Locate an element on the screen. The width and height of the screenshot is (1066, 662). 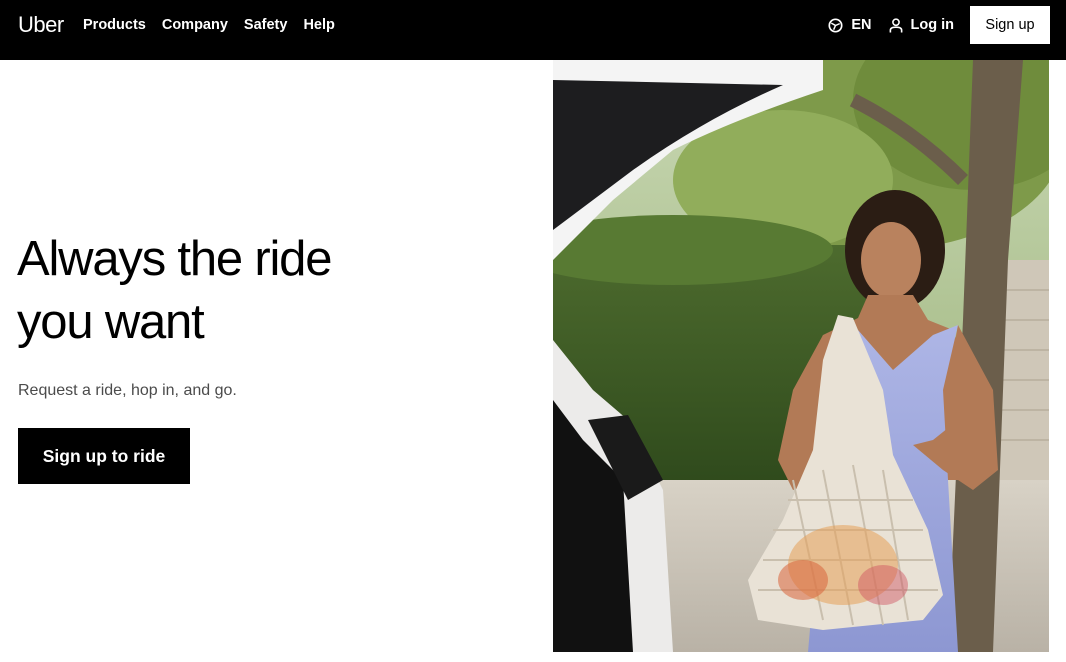
hero-subtitle: Request a ride, hop in, and go. is located at coordinates (127, 390).